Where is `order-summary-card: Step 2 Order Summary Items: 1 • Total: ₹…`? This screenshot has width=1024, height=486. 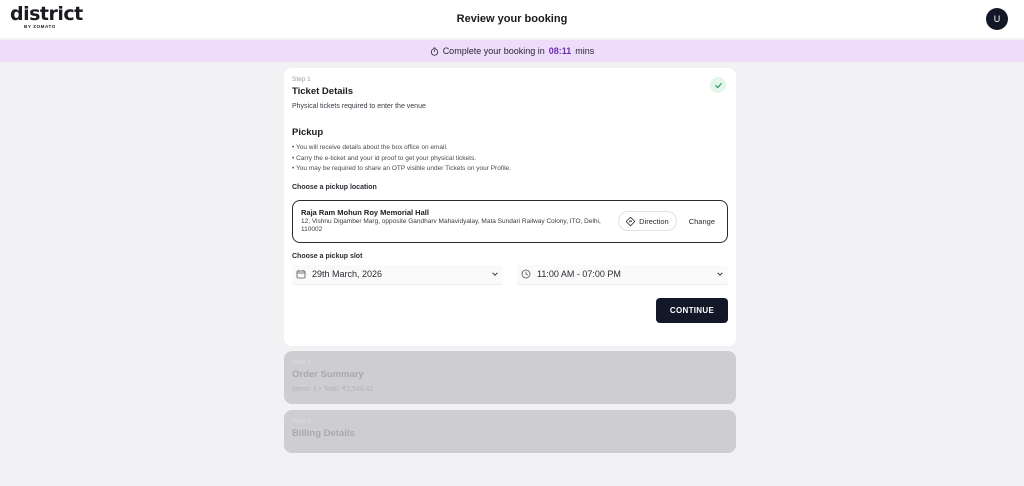 order-summary-card: Step 2 Order Summary Items: 1 • Total: ₹… is located at coordinates (510, 377).